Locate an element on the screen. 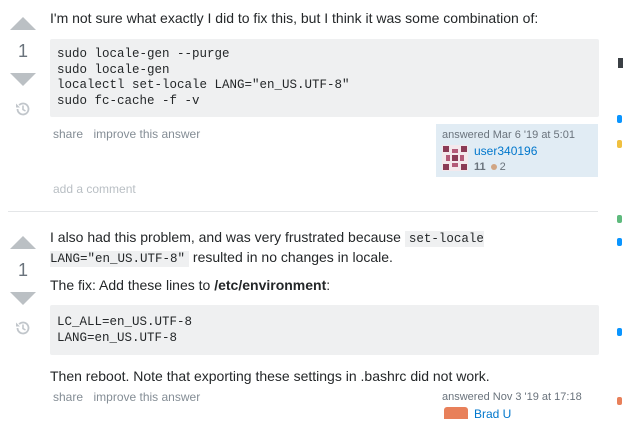  right-sidebar-edge is located at coordinates (619, 208).